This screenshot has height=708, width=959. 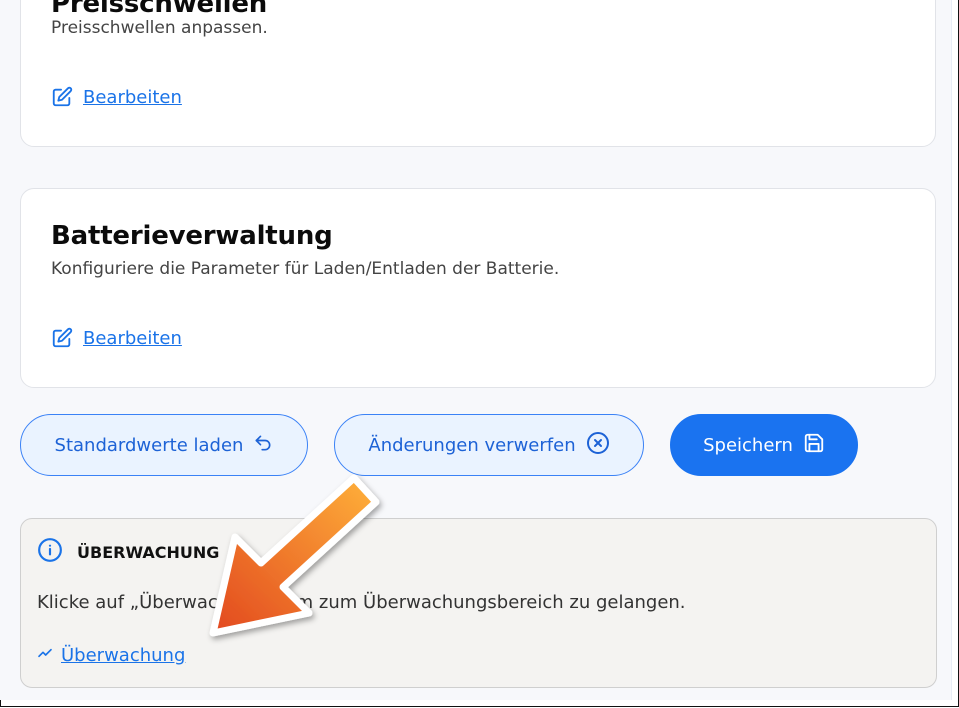 I want to click on undo-arrow-icon, so click(x=263, y=445).